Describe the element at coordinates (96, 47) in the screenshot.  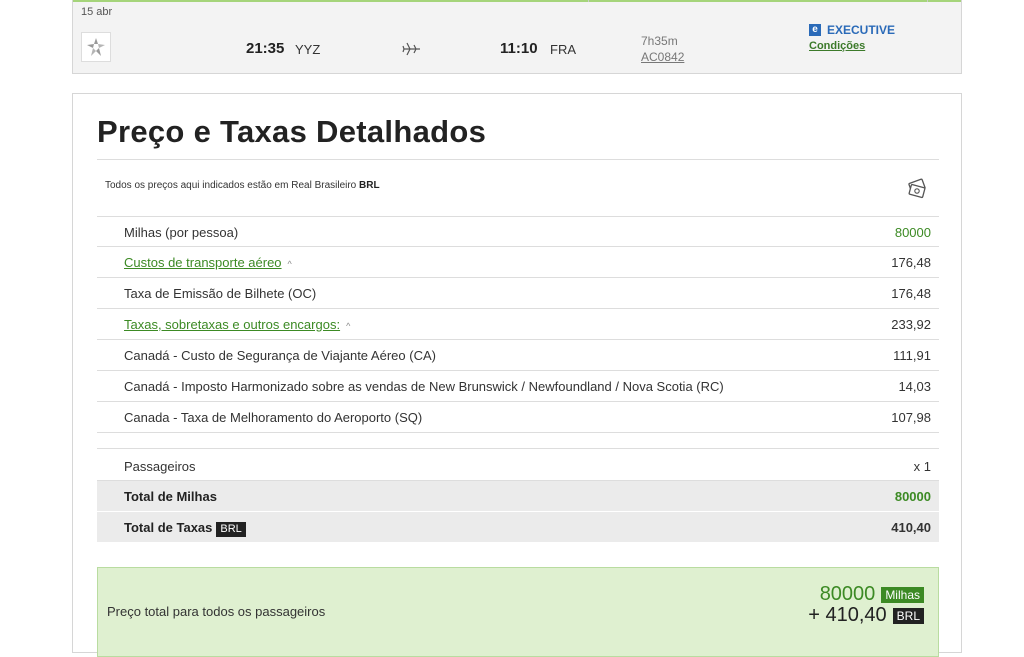
I see `star-alliance-logo-icon` at that location.